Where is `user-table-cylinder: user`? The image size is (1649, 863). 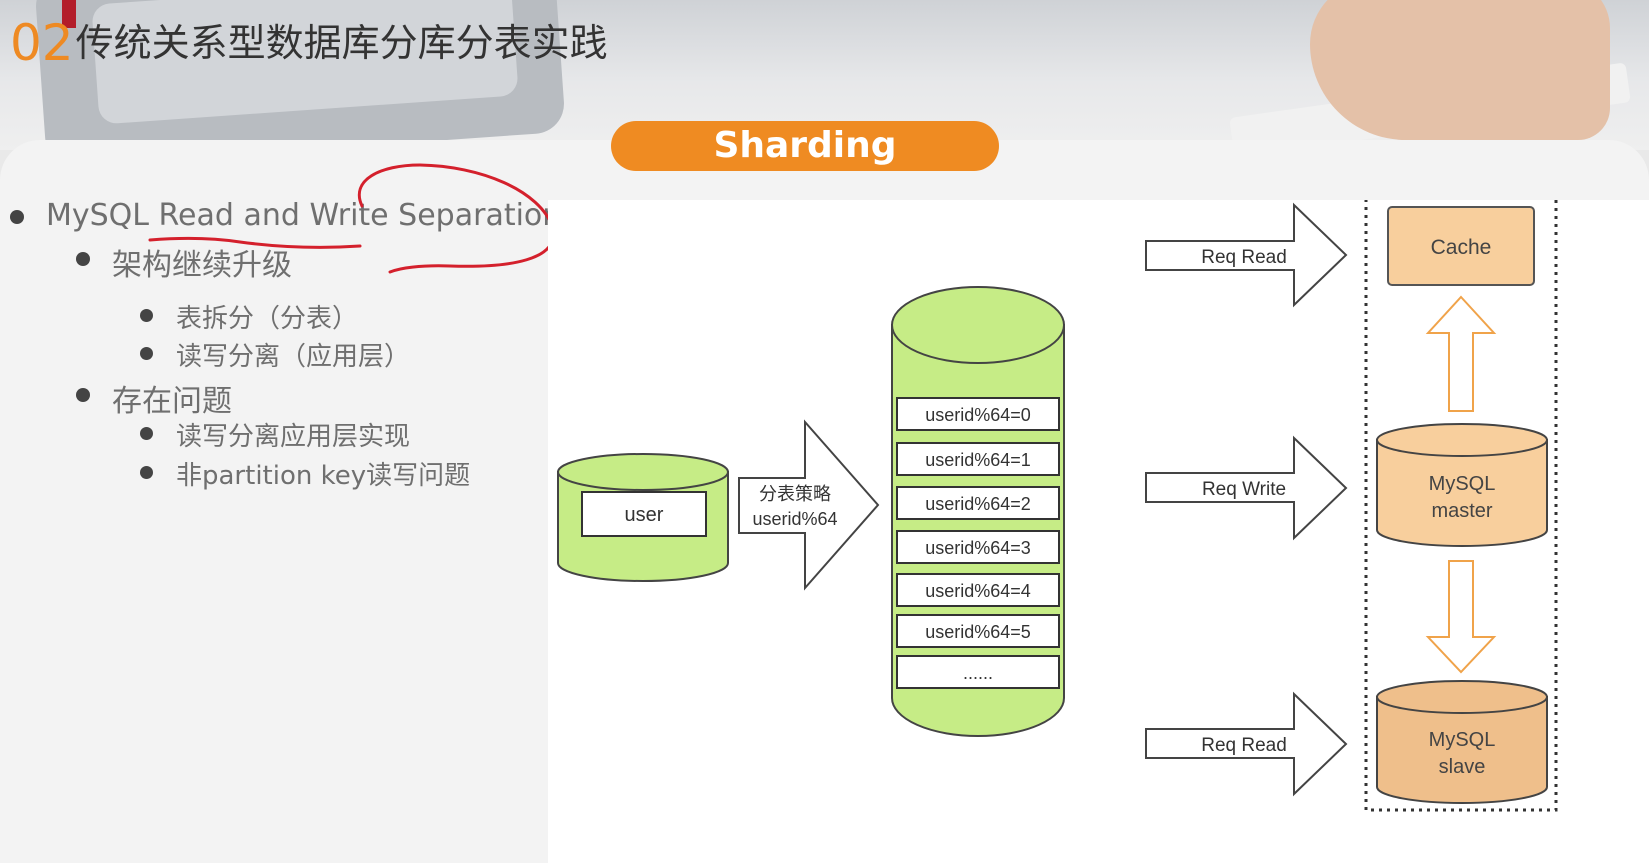 user-table-cylinder: user is located at coordinates (643, 517).